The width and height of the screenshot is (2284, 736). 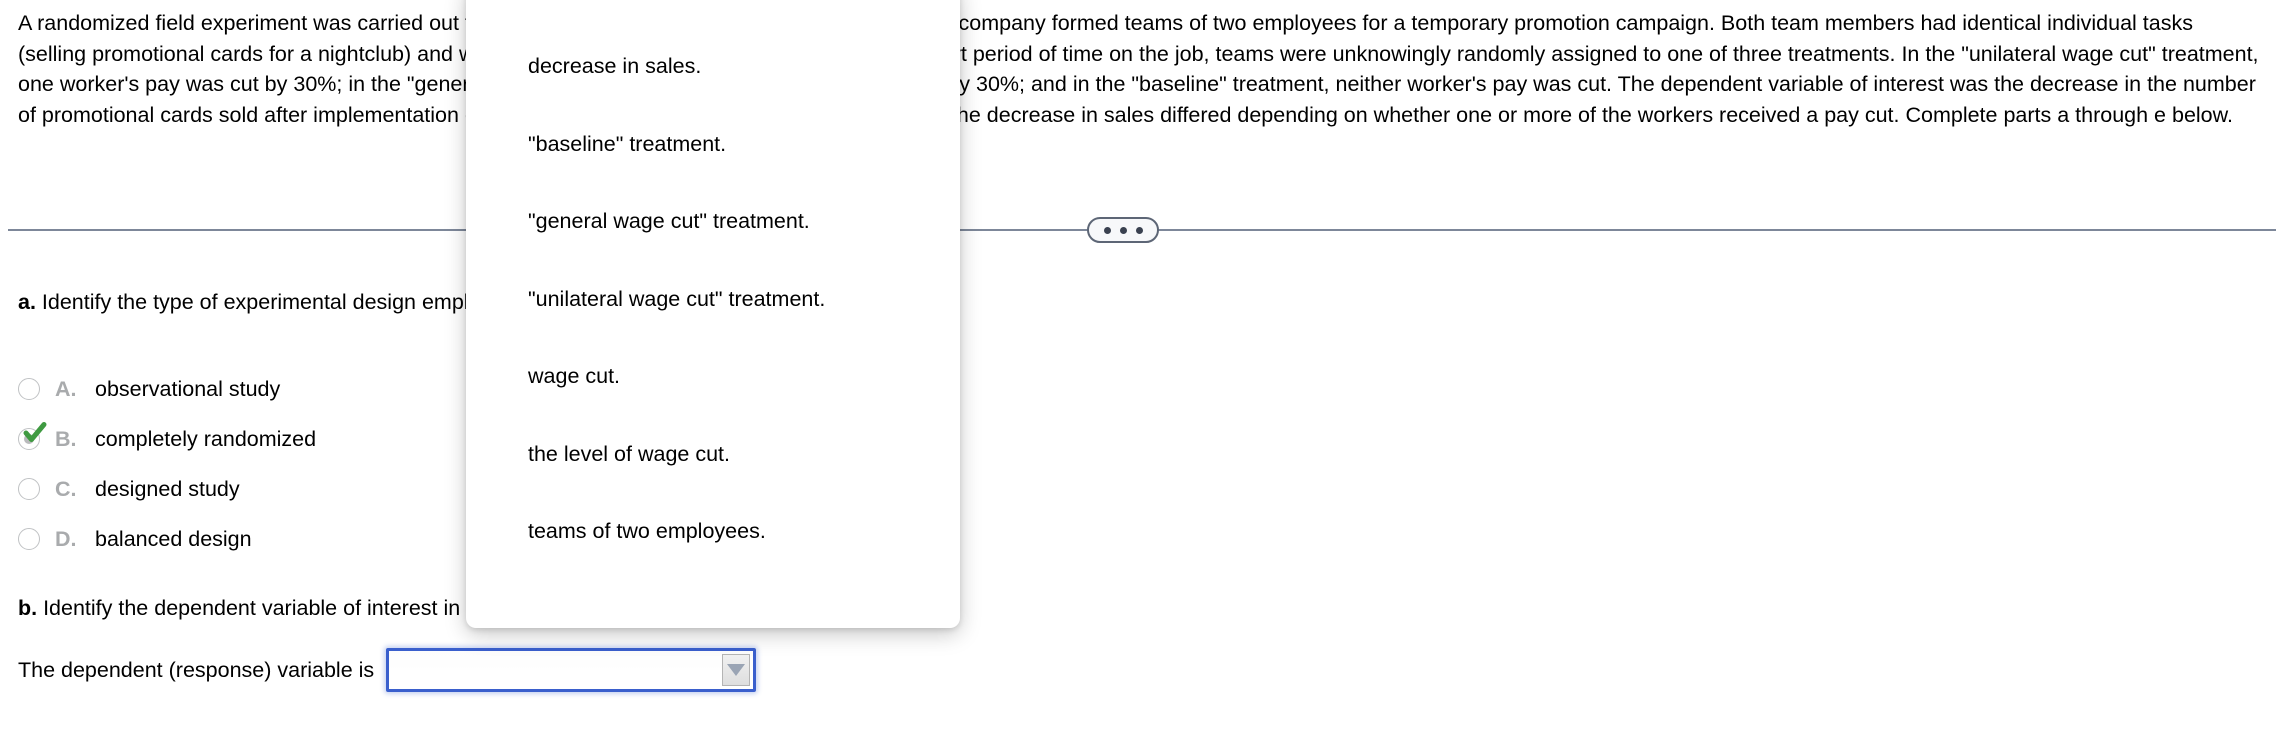 I want to click on answer-label: The dependent (response) variable is, so click(x=196, y=669).